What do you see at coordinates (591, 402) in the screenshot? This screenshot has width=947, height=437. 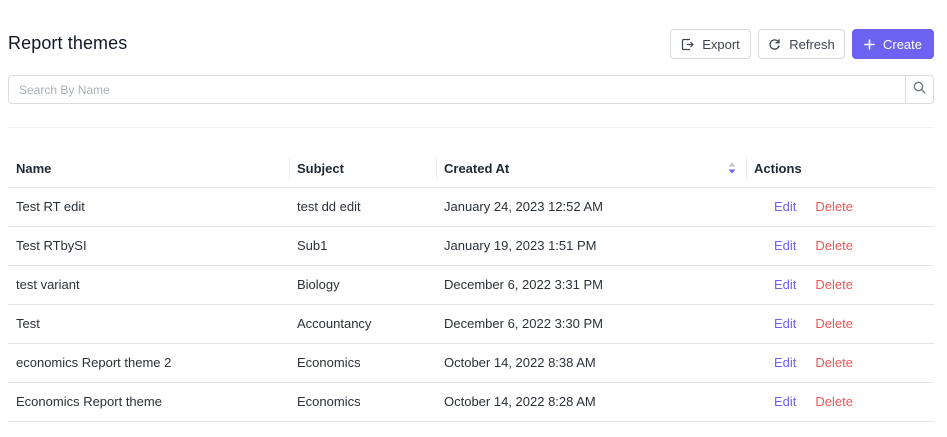 I see `cell-created-at: October 14, 2022 8:28 AM` at bounding box center [591, 402].